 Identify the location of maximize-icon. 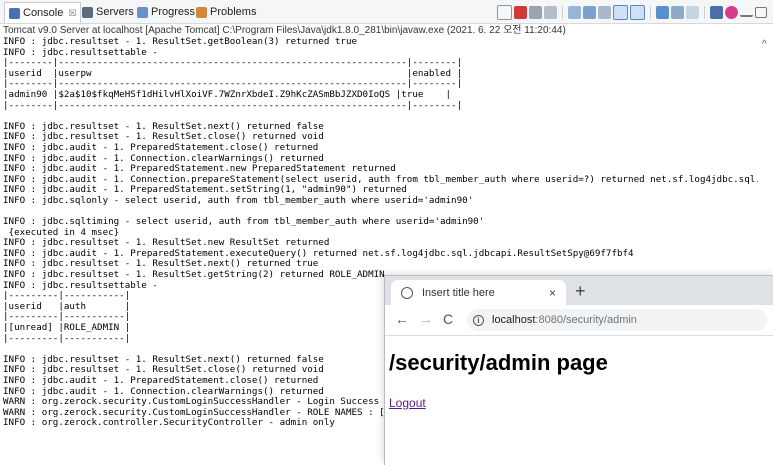
(761, 12).